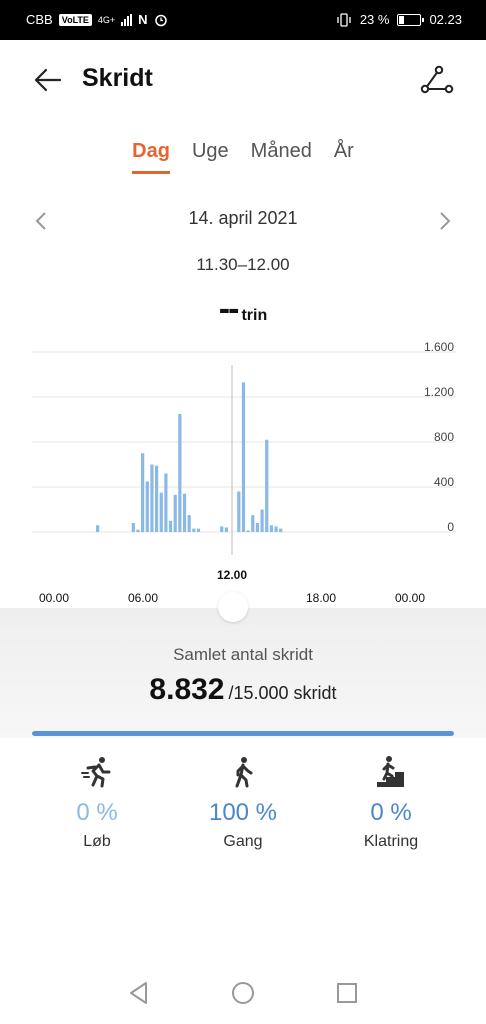 The height and width of the screenshot is (1024, 486). What do you see at coordinates (106, 19) in the screenshot?
I see `network-label: 4G+` at bounding box center [106, 19].